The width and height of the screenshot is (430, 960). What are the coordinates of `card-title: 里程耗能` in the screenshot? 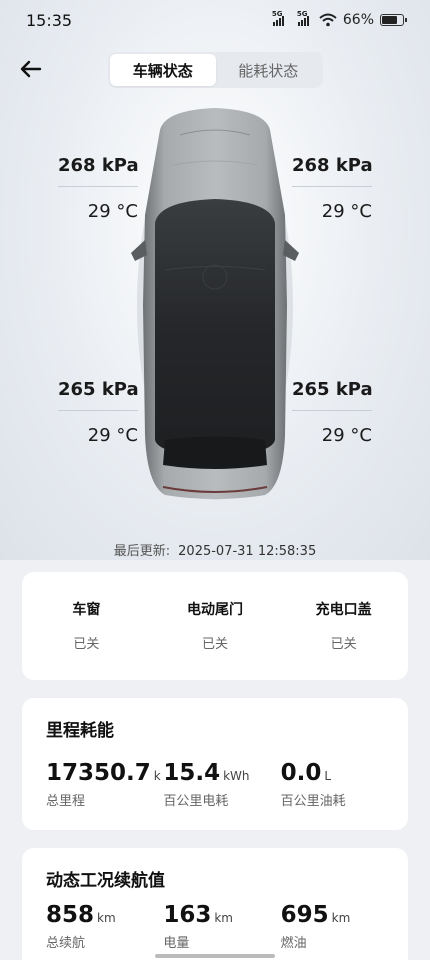 It's located at (80, 731).